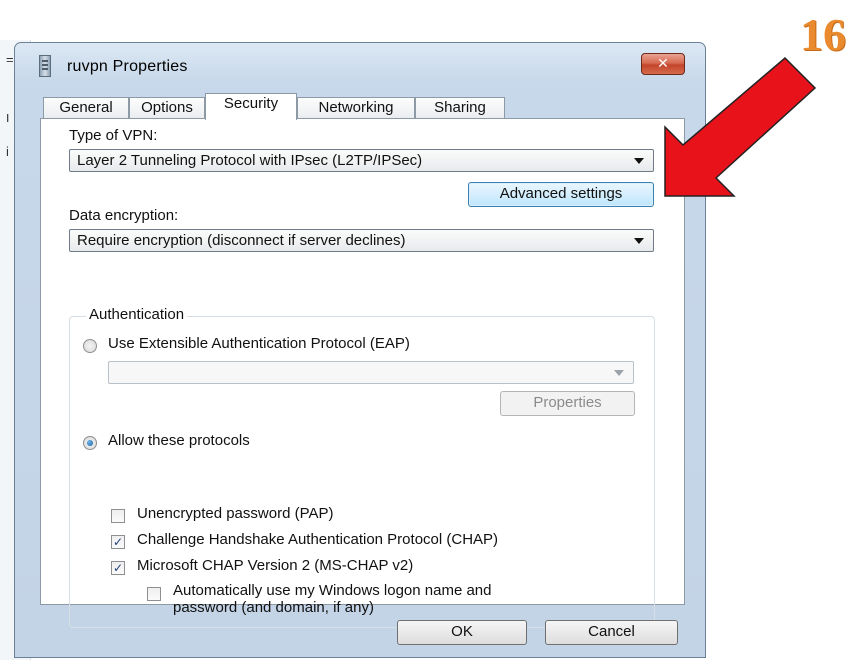 The height and width of the screenshot is (660, 867). I want to click on eap-properties-button: Properties, so click(567, 403).